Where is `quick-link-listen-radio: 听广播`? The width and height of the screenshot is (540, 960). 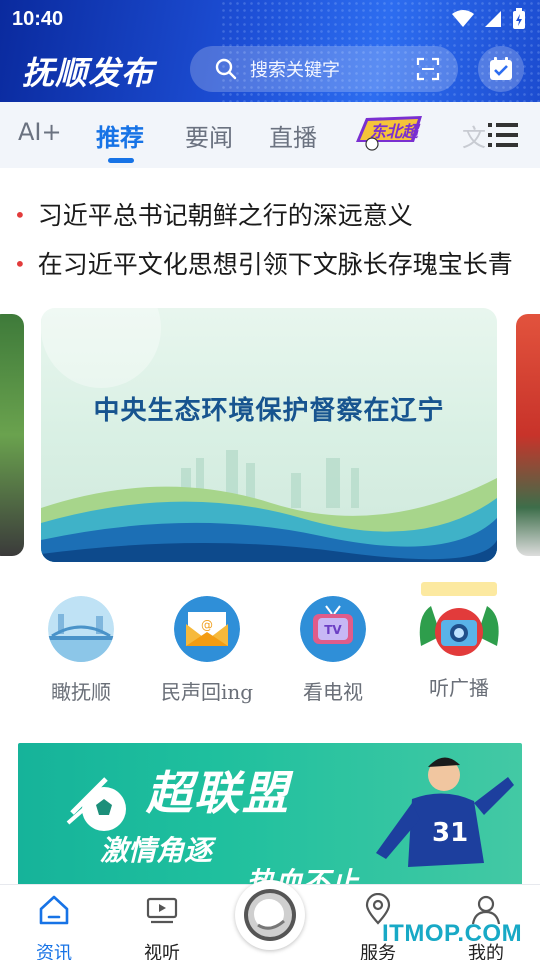
quick-link-listen-radio: 听广播 is located at coordinates (459, 638).